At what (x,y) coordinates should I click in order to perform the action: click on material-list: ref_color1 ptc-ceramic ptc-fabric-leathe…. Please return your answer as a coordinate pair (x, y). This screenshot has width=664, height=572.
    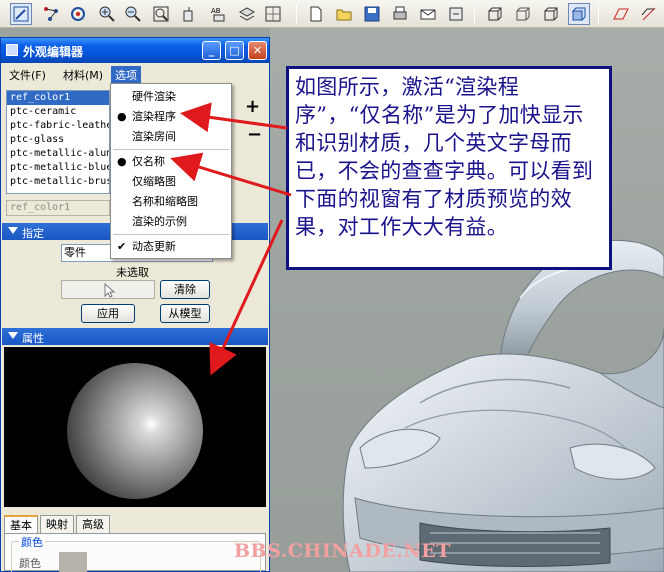
    Looking at the image, I should click on (58, 142).